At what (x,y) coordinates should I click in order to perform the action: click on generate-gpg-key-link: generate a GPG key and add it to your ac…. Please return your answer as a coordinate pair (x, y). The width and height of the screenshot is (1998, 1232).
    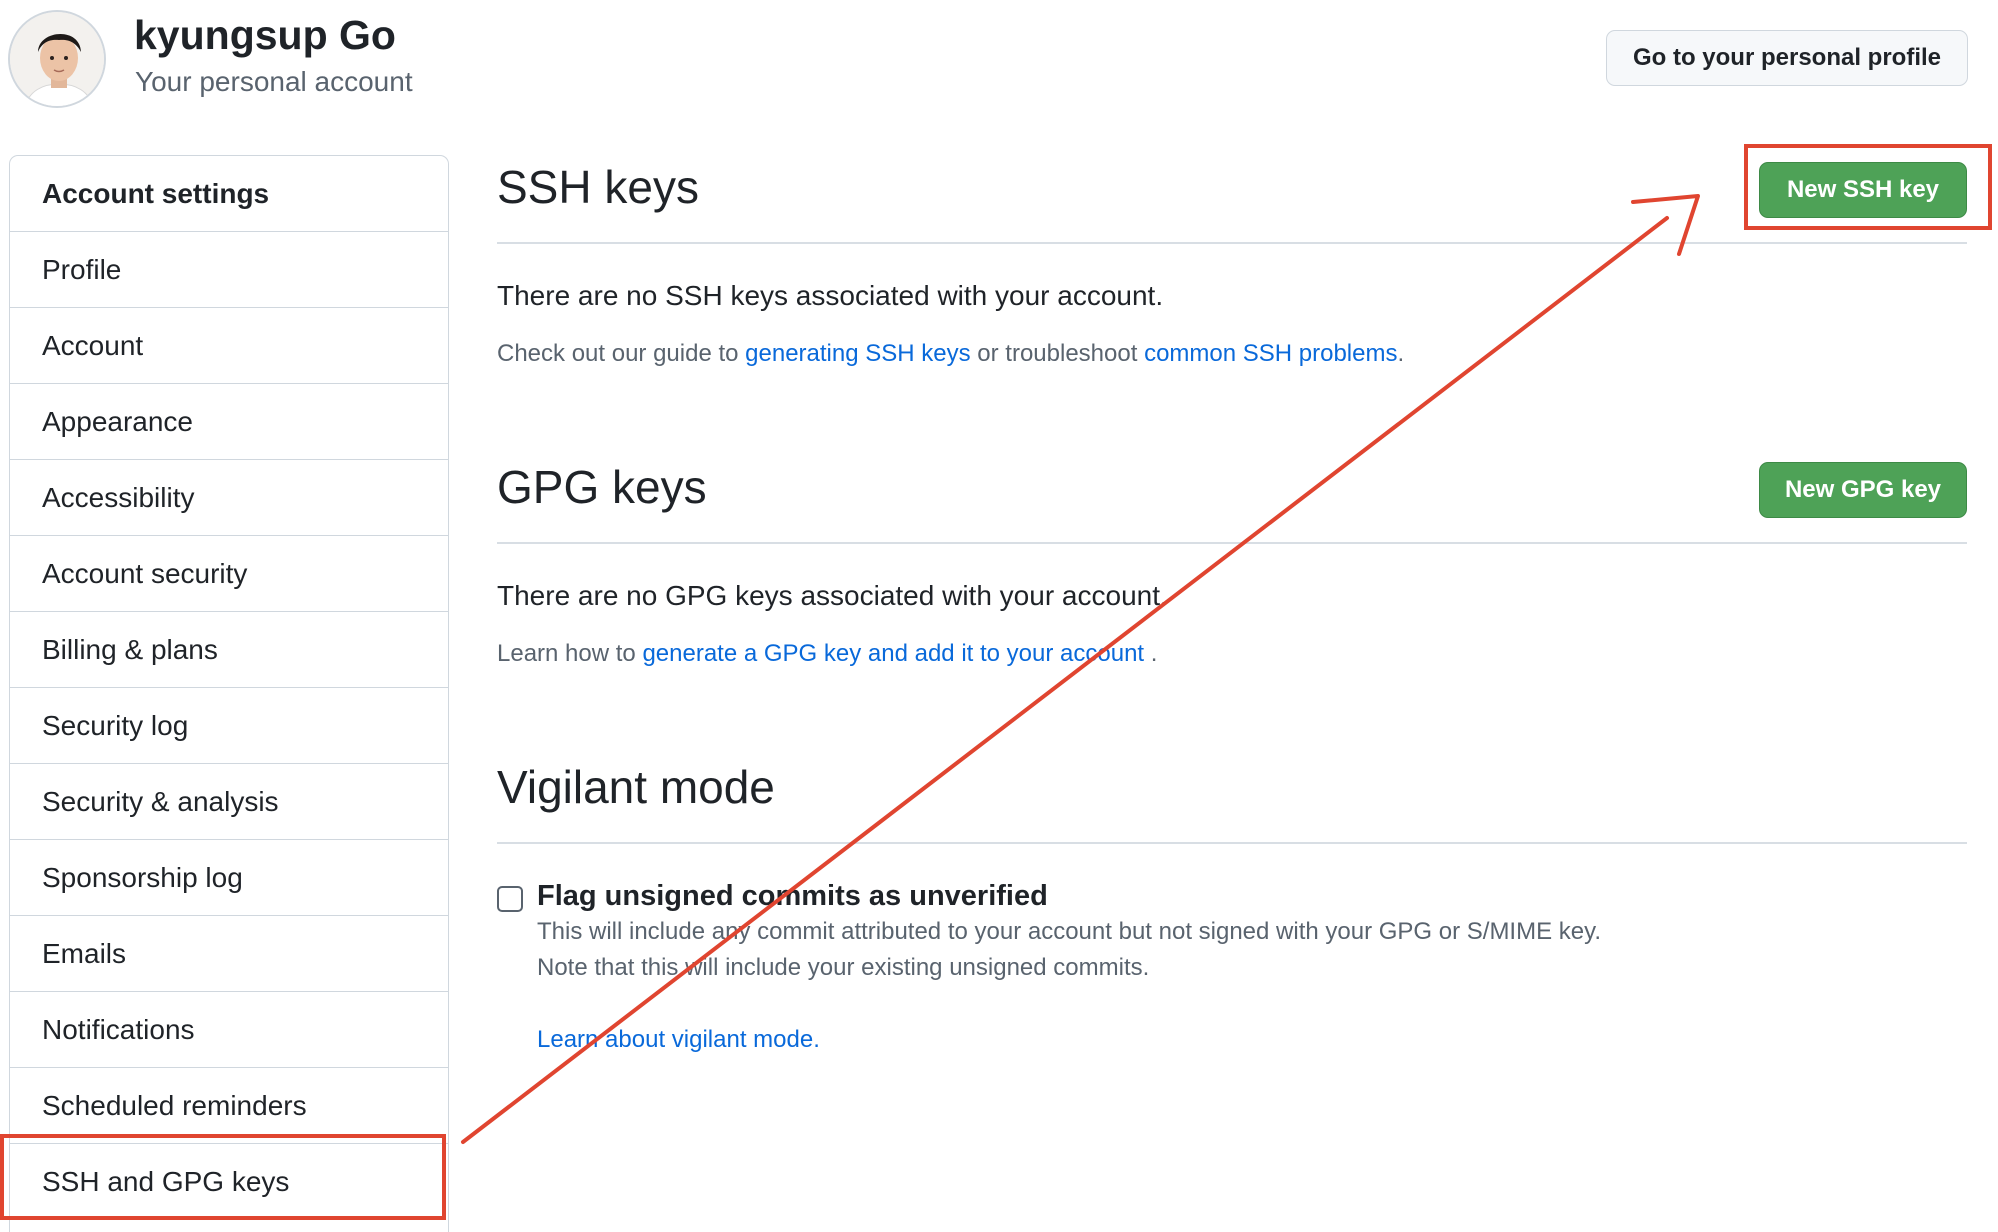
    Looking at the image, I should click on (893, 653).